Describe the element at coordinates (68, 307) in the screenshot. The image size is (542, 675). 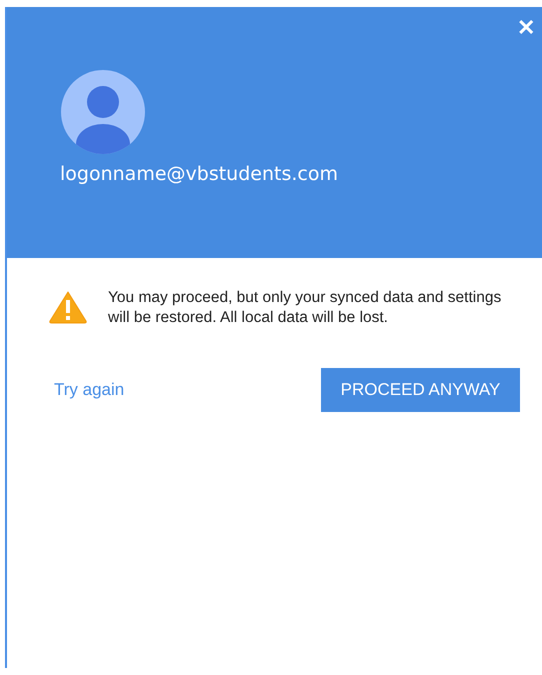
I see `warning-icon` at that location.